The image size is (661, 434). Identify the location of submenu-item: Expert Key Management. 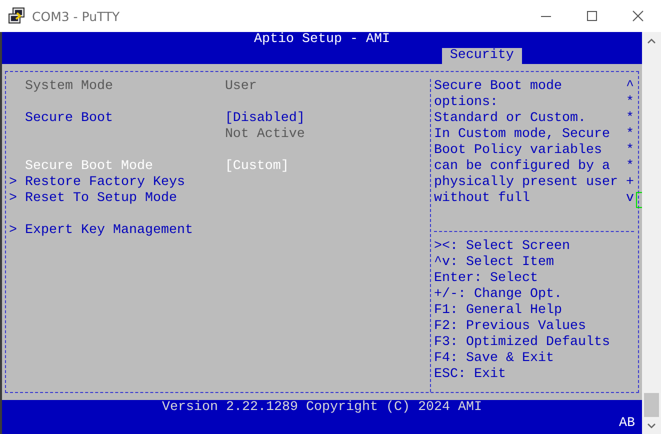
(108, 231).